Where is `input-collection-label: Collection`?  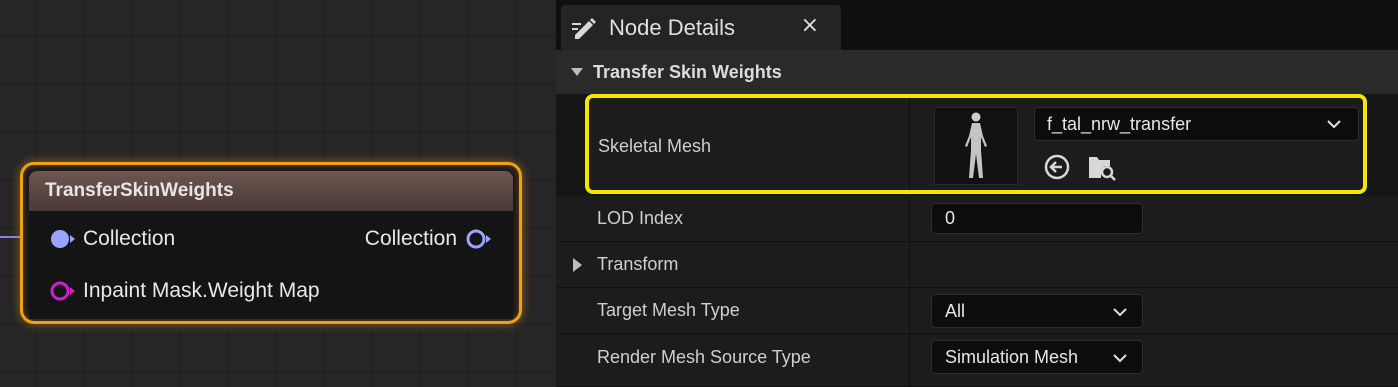
input-collection-label: Collection is located at coordinates (129, 238).